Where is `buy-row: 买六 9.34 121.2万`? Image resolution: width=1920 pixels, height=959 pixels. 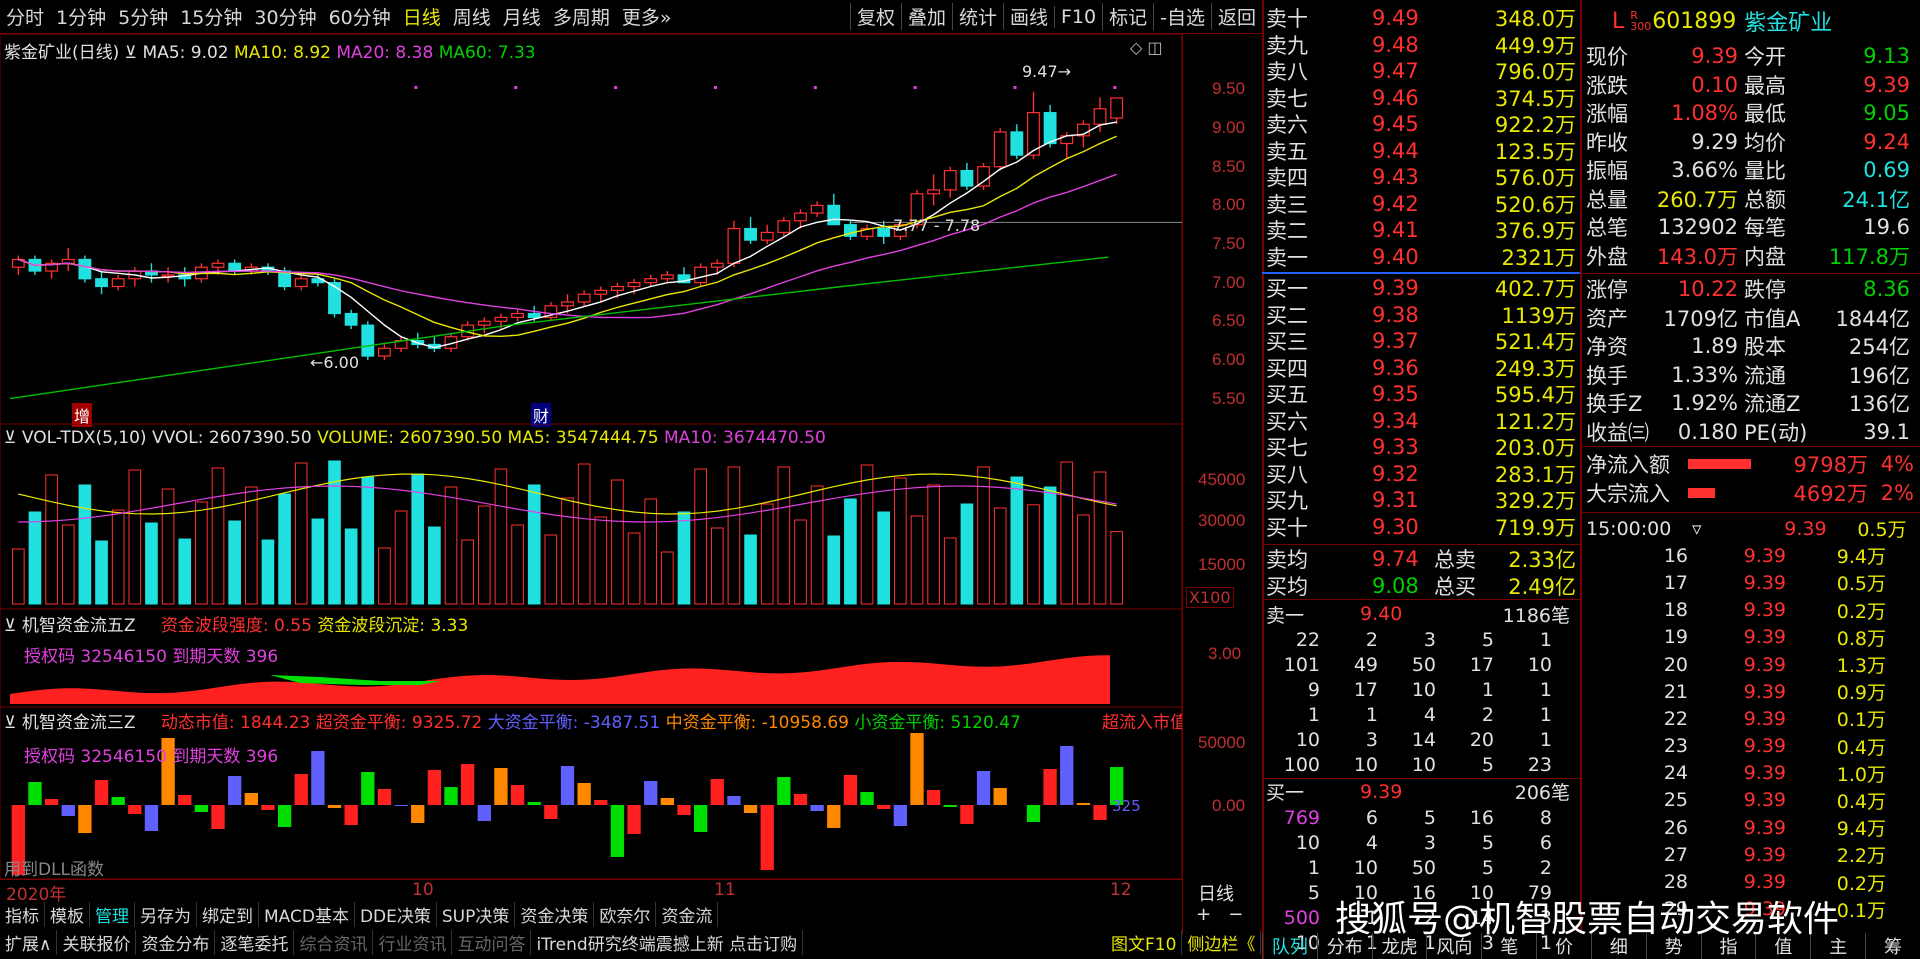 buy-row: 买六 9.34 121.2万 is located at coordinates (1421, 421).